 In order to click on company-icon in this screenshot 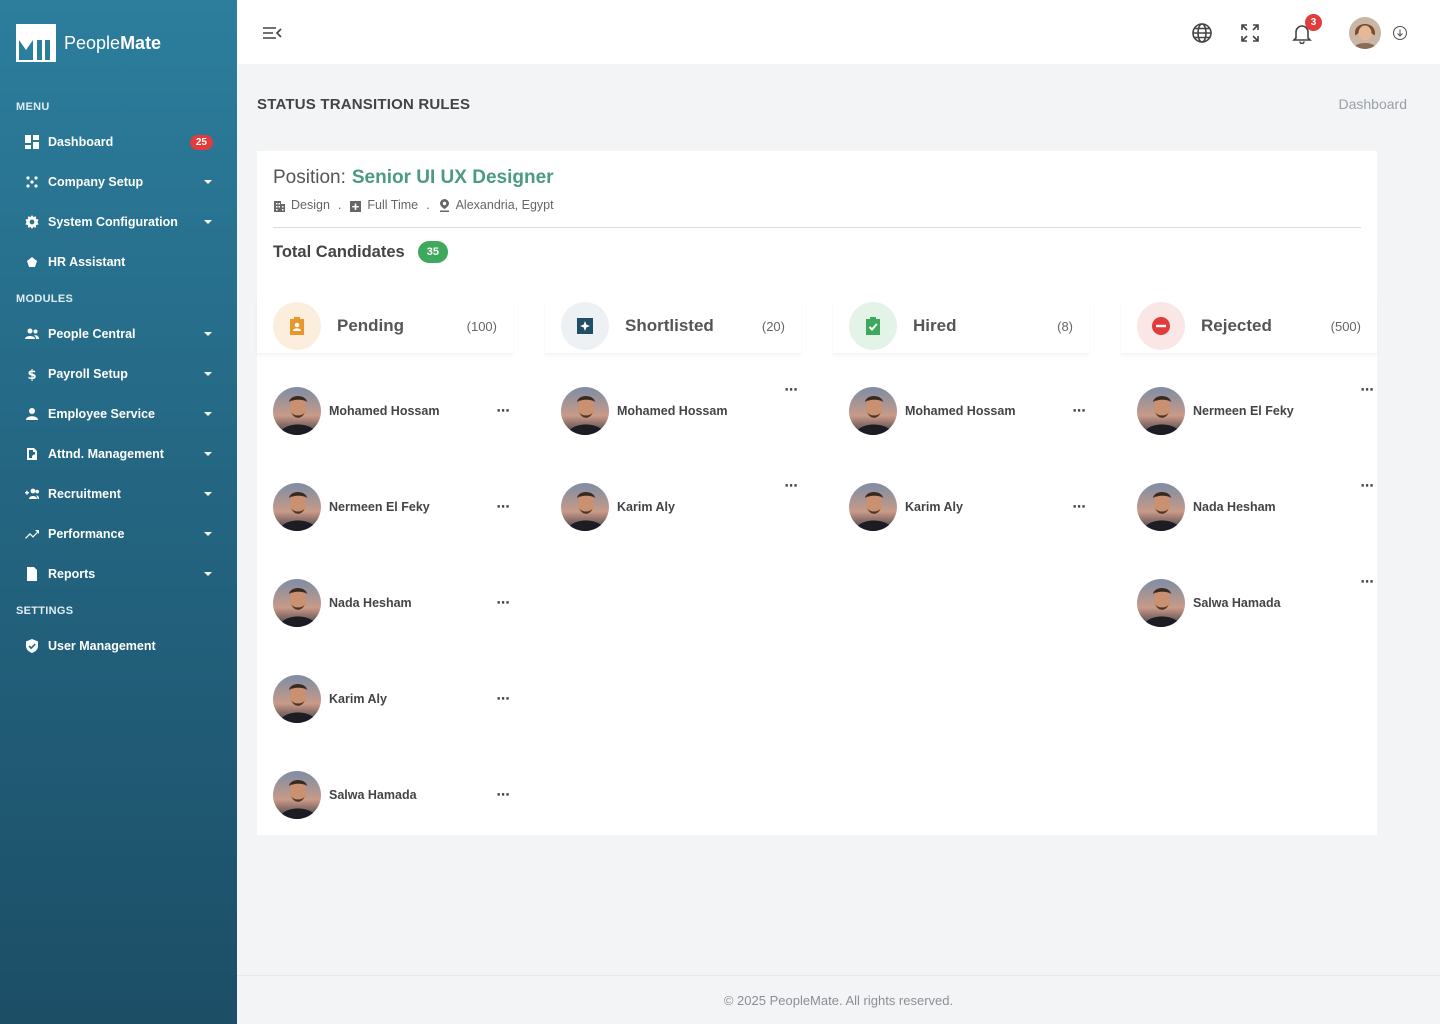, I will do `click(32, 182)`.